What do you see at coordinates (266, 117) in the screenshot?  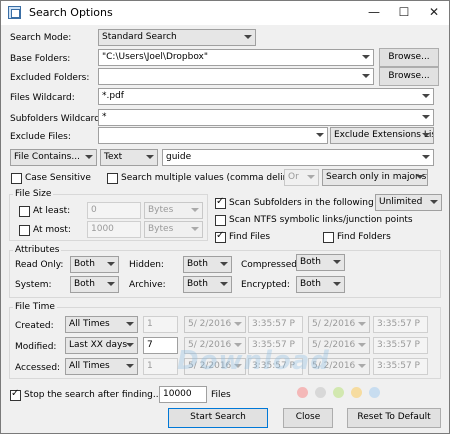 I see `subfolders-wildcard-input: *` at bounding box center [266, 117].